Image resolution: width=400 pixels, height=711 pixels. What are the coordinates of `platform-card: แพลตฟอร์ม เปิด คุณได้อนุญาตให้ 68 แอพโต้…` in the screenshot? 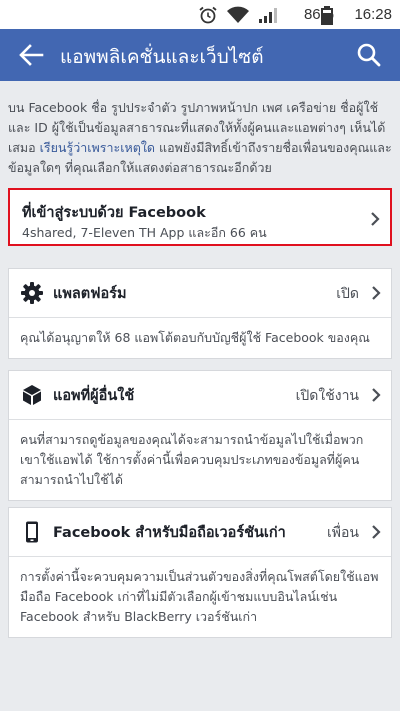 It's located at (200, 313).